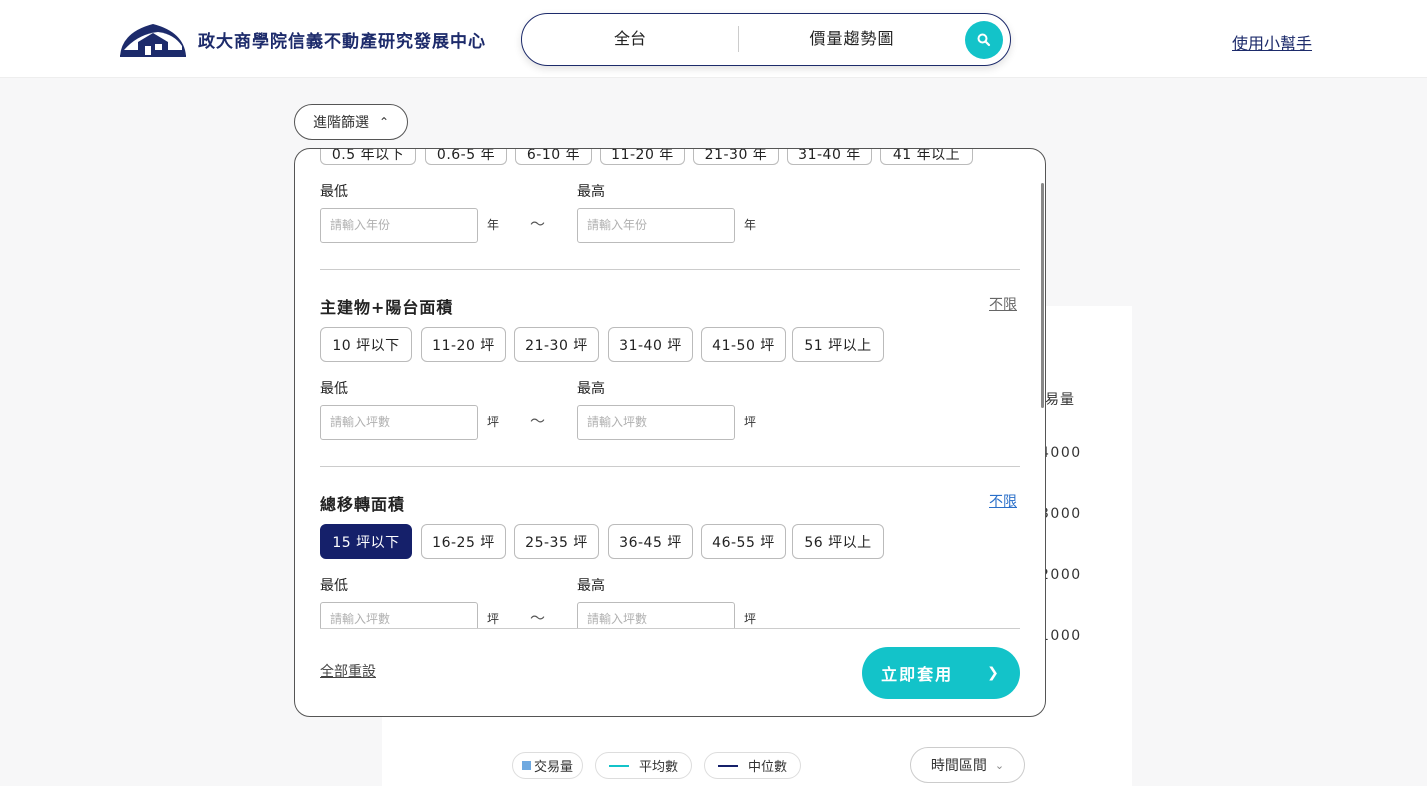 This screenshot has height=786, width=1427. Describe the element at coordinates (368, 157) in the screenshot. I see `age-chip: 0.5 年以下` at that location.